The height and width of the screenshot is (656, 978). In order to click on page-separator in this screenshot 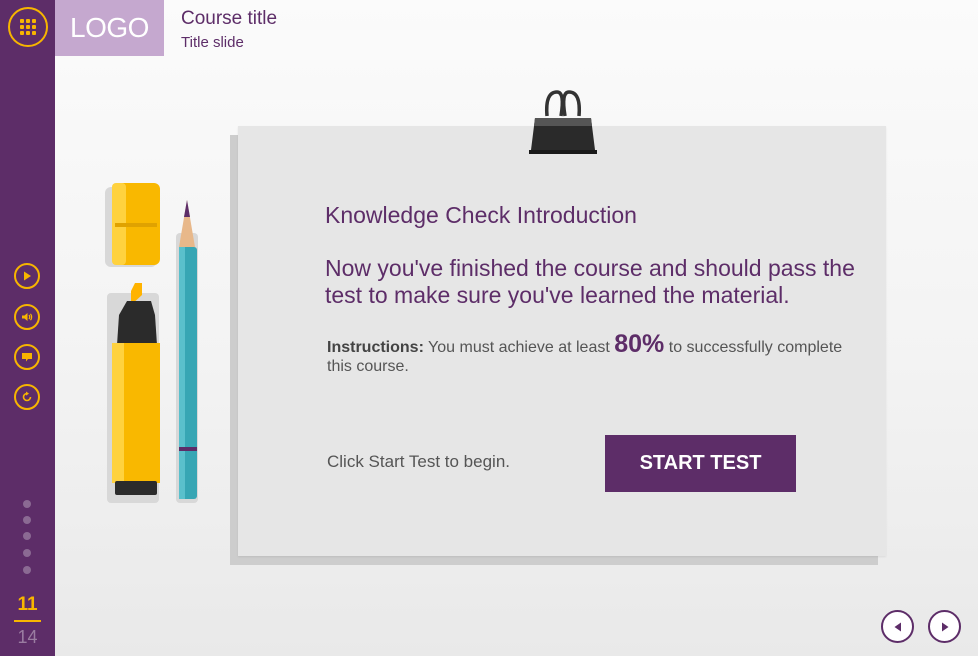, I will do `click(27, 621)`.